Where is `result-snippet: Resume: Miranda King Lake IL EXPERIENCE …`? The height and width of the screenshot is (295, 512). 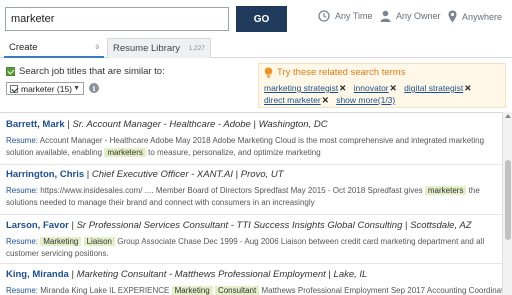
result-snippet: Resume: Miranda King Lake IL EXPERIENCE … is located at coordinates (254, 290).